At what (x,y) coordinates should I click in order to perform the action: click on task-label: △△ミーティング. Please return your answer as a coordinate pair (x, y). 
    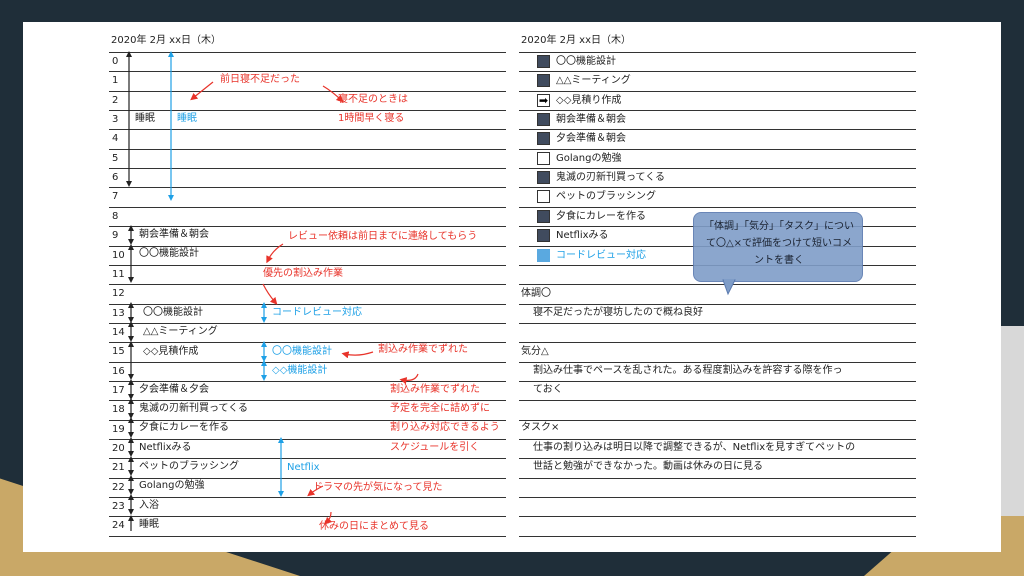
    Looking at the image, I should click on (593, 80).